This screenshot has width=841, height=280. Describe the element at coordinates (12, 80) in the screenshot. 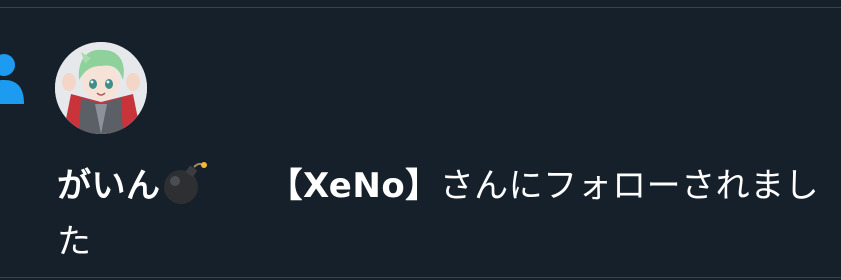

I see `person-icon` at that location.